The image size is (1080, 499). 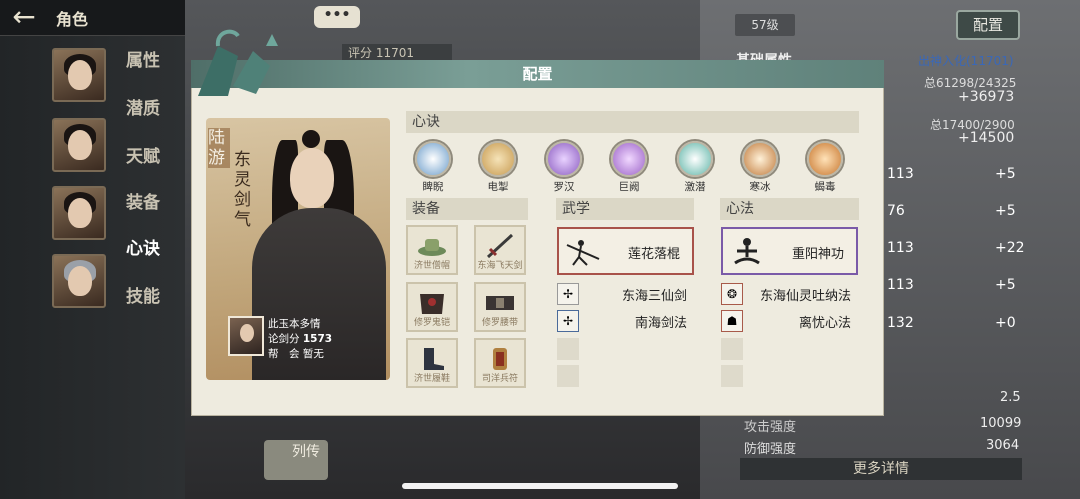 What do you see at coordinates (242, 190) in the screenshot?
I see `character-title: 东灵剑气` at bounding box center [242, 190].